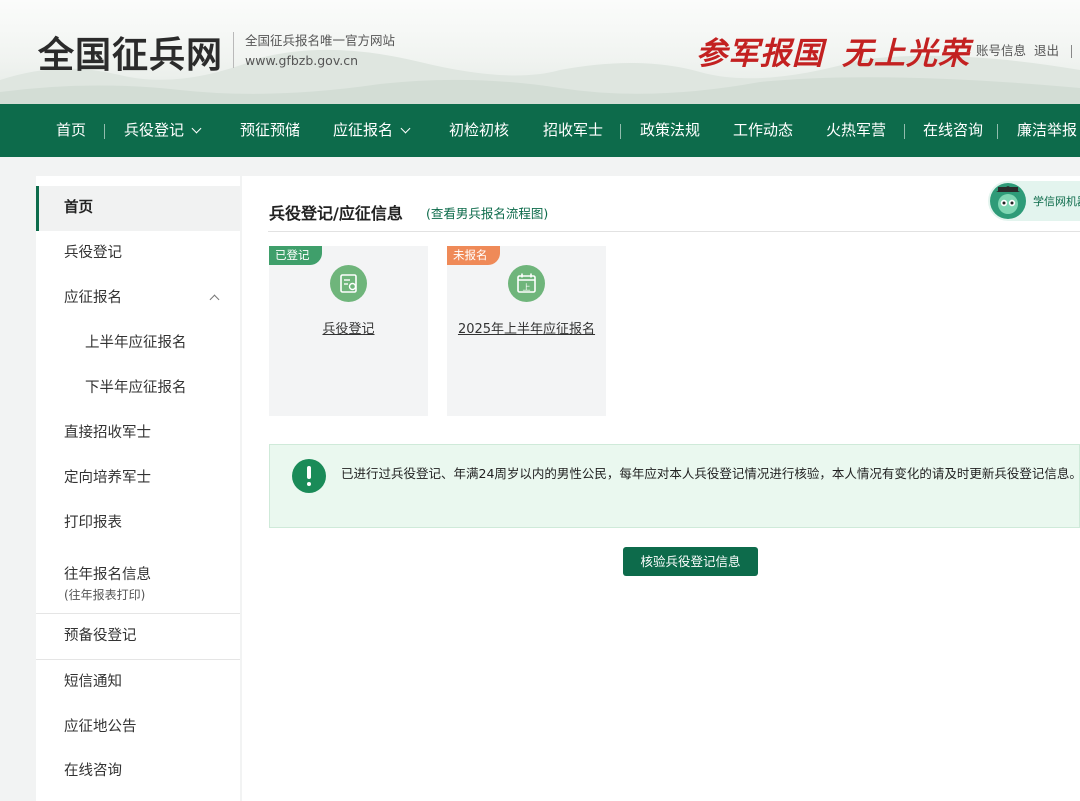 Image resolution: width=1080 pixels, height=801 pixels. I want to click on slogan-part1: 参军报国, so click(760, 54).